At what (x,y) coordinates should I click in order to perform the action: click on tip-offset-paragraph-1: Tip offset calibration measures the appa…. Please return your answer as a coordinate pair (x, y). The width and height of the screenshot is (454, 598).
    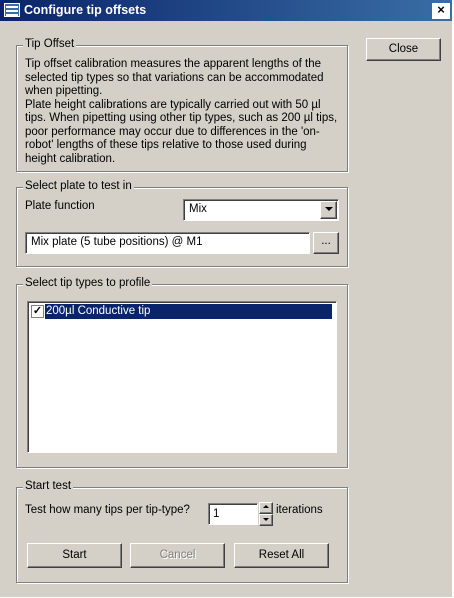
    Looking at the image, I should click on (174, 77).